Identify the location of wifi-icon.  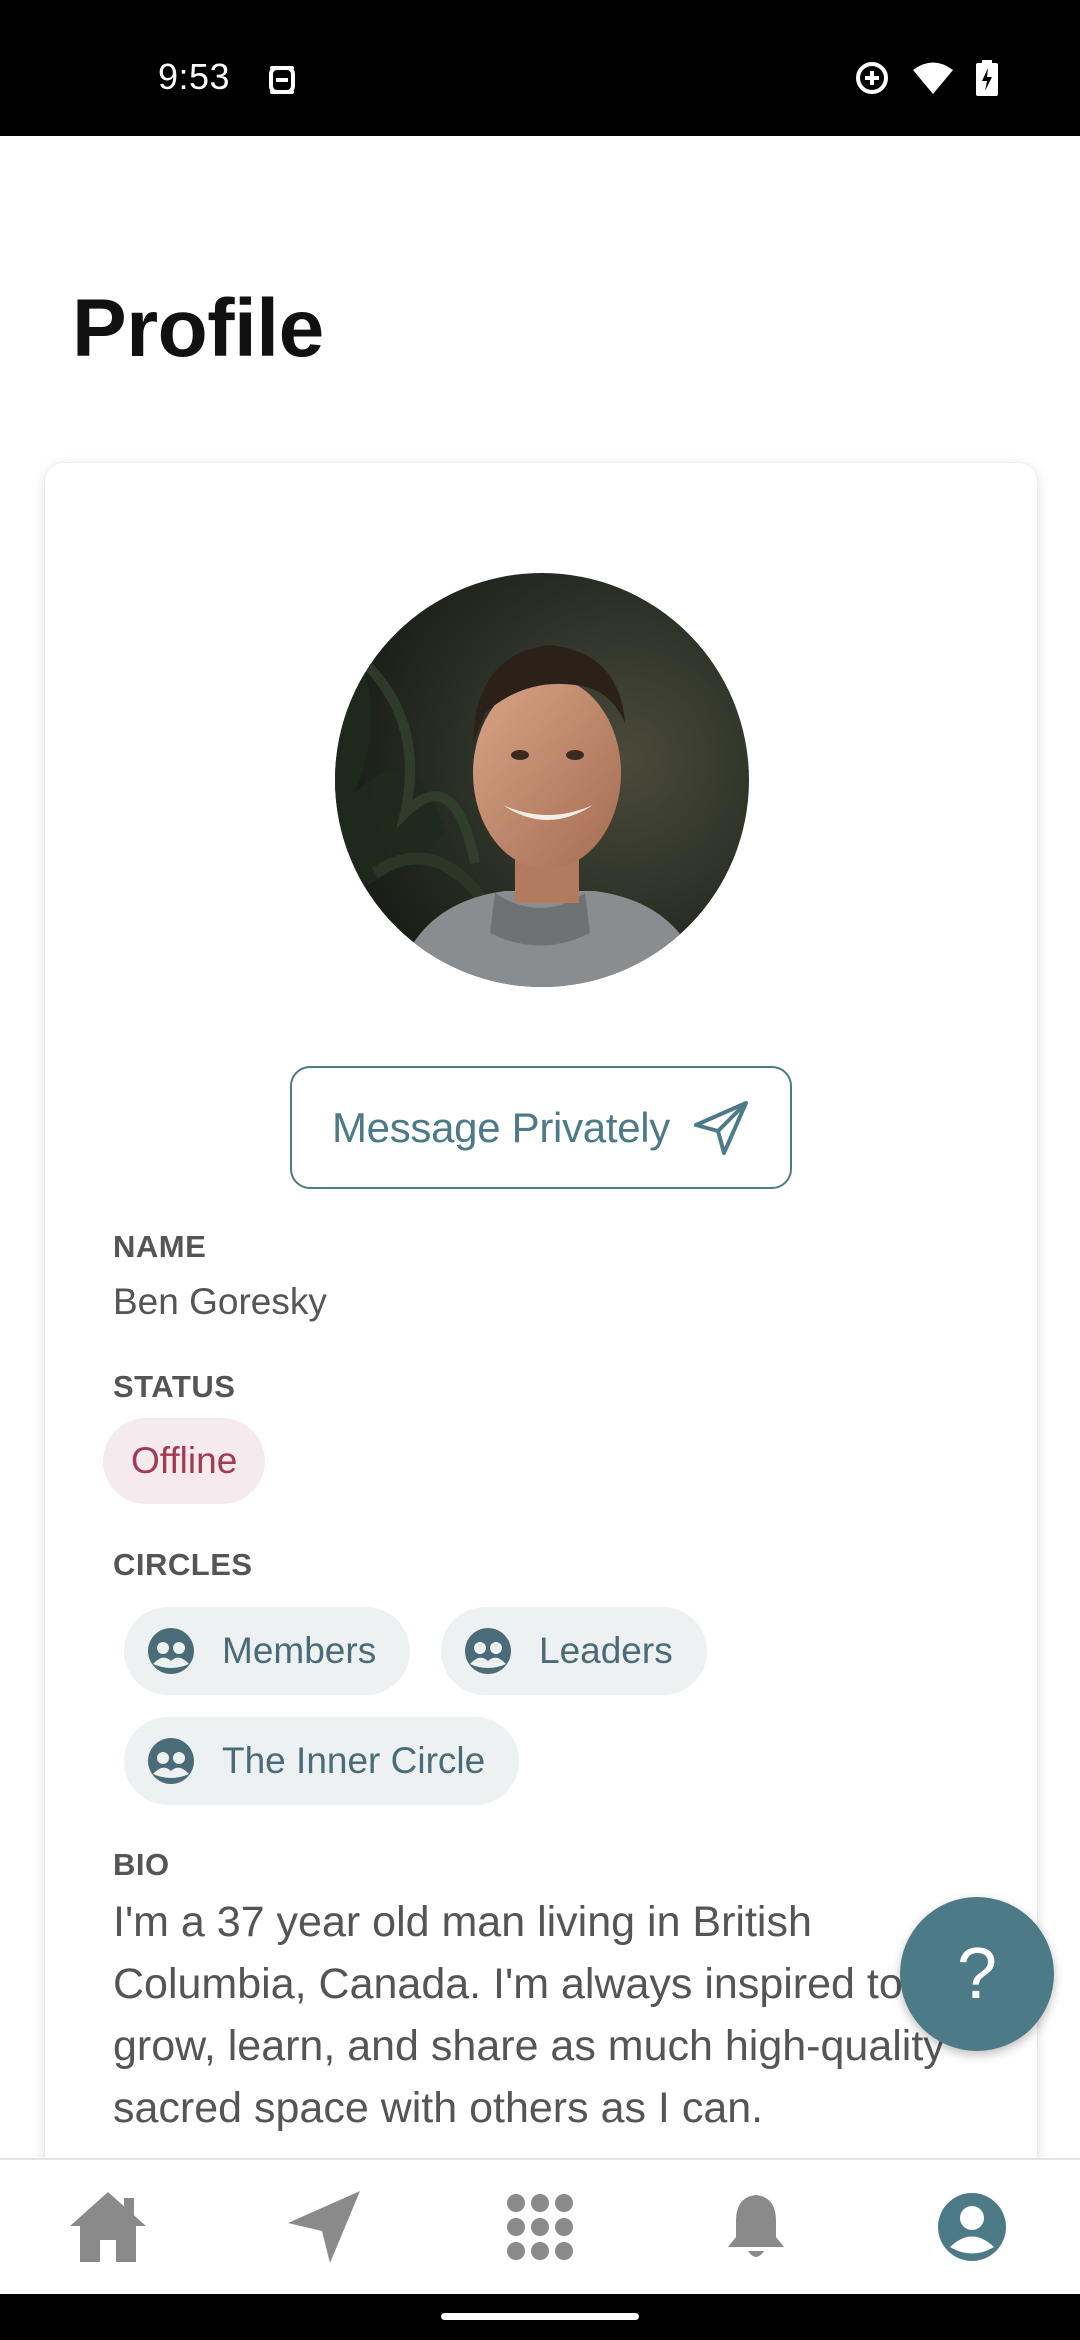
(933, 78).